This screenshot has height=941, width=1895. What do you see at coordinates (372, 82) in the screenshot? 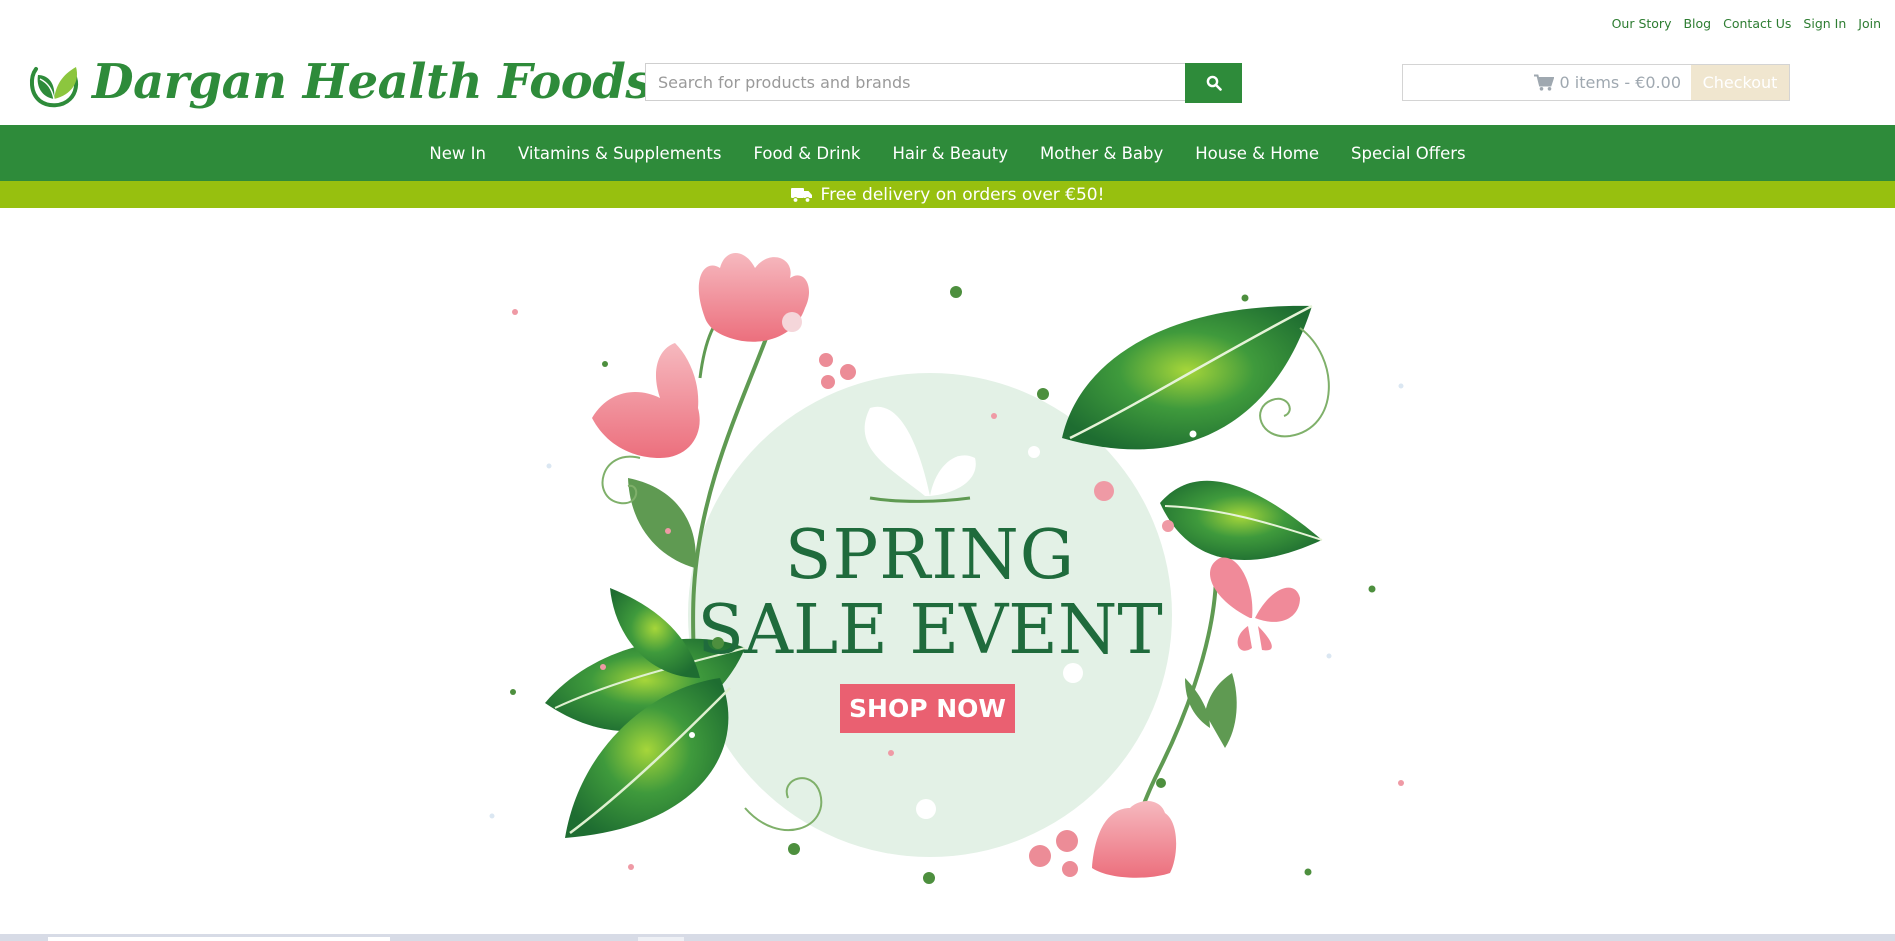
I see `logo-text: Dargan Health Foods` at bounding box center [372, 82].